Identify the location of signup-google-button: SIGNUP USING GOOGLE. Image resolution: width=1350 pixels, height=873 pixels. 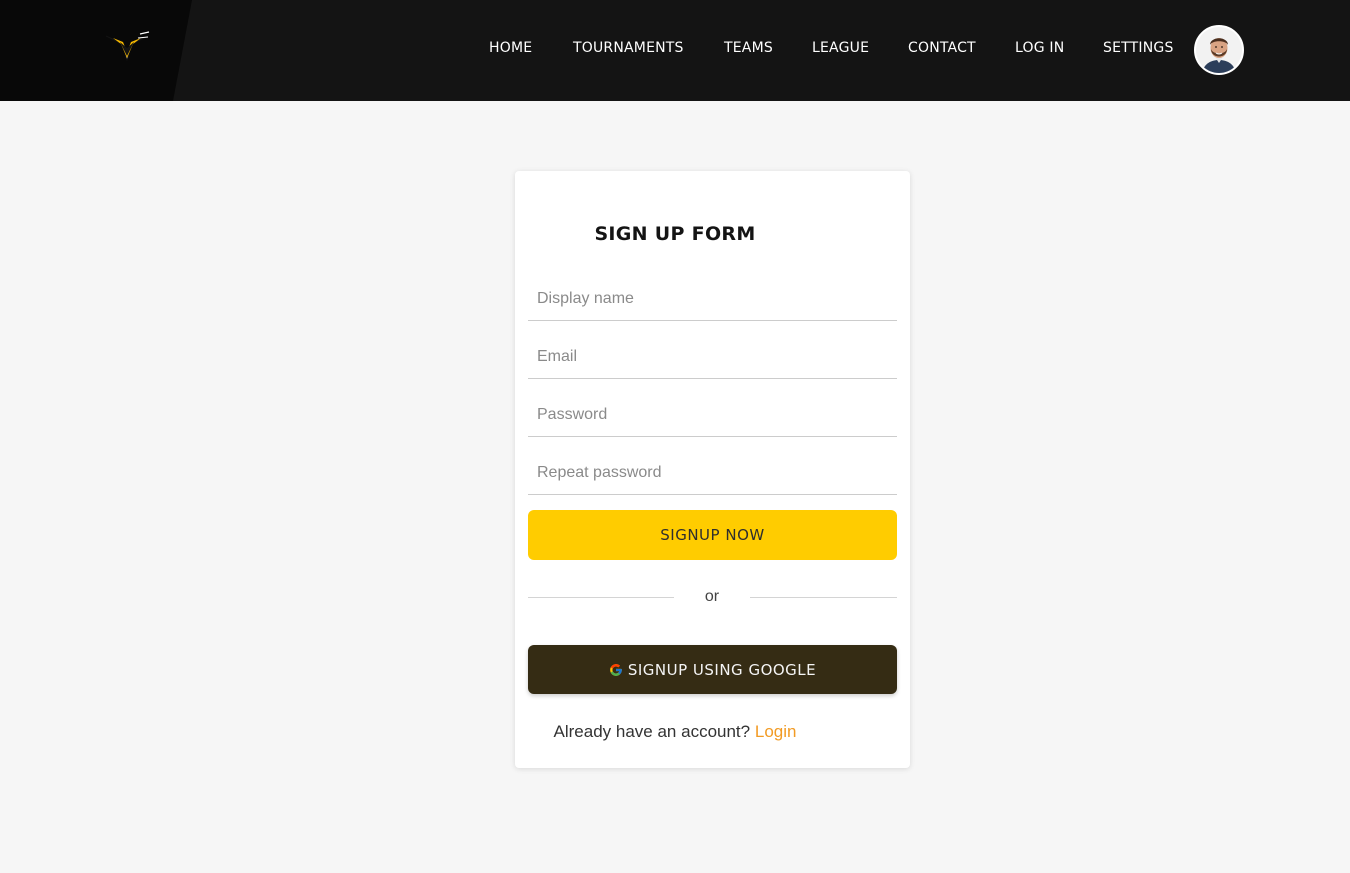
(712, 669).